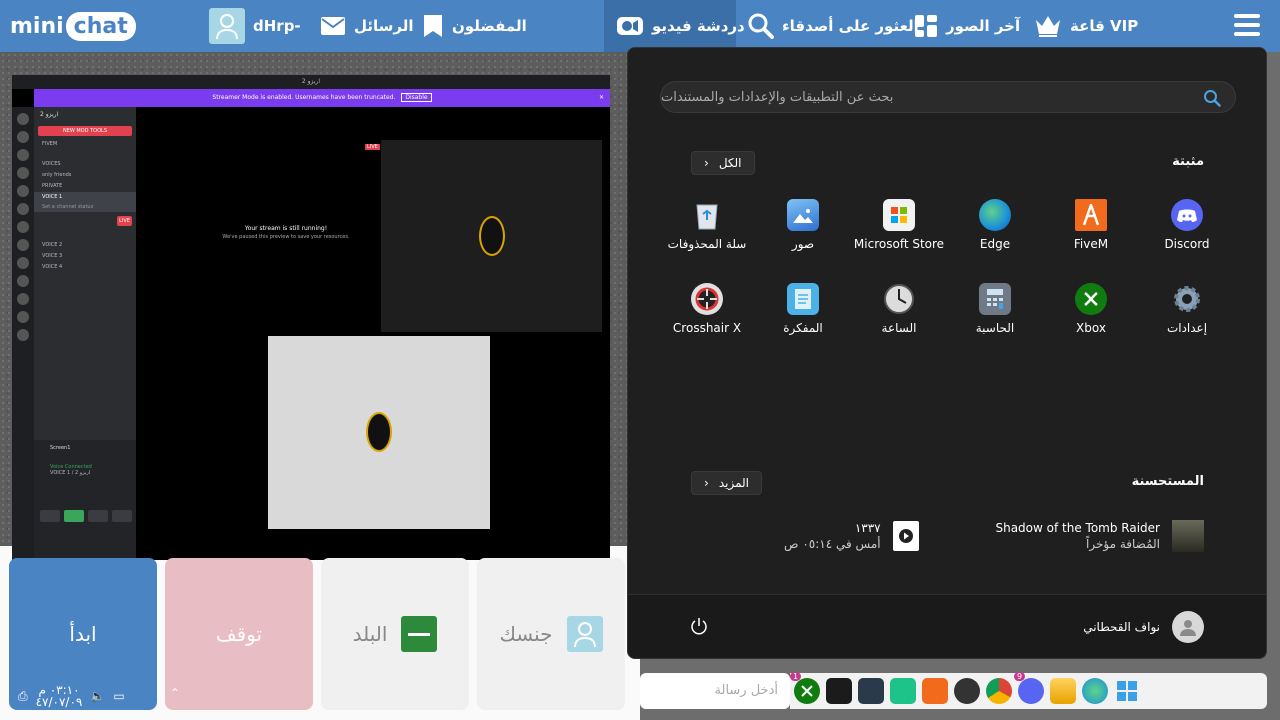 Image resolution: width=1280 pixels, height=720 pixels. I want to click on stop-label: توقف, so click(239, 634).